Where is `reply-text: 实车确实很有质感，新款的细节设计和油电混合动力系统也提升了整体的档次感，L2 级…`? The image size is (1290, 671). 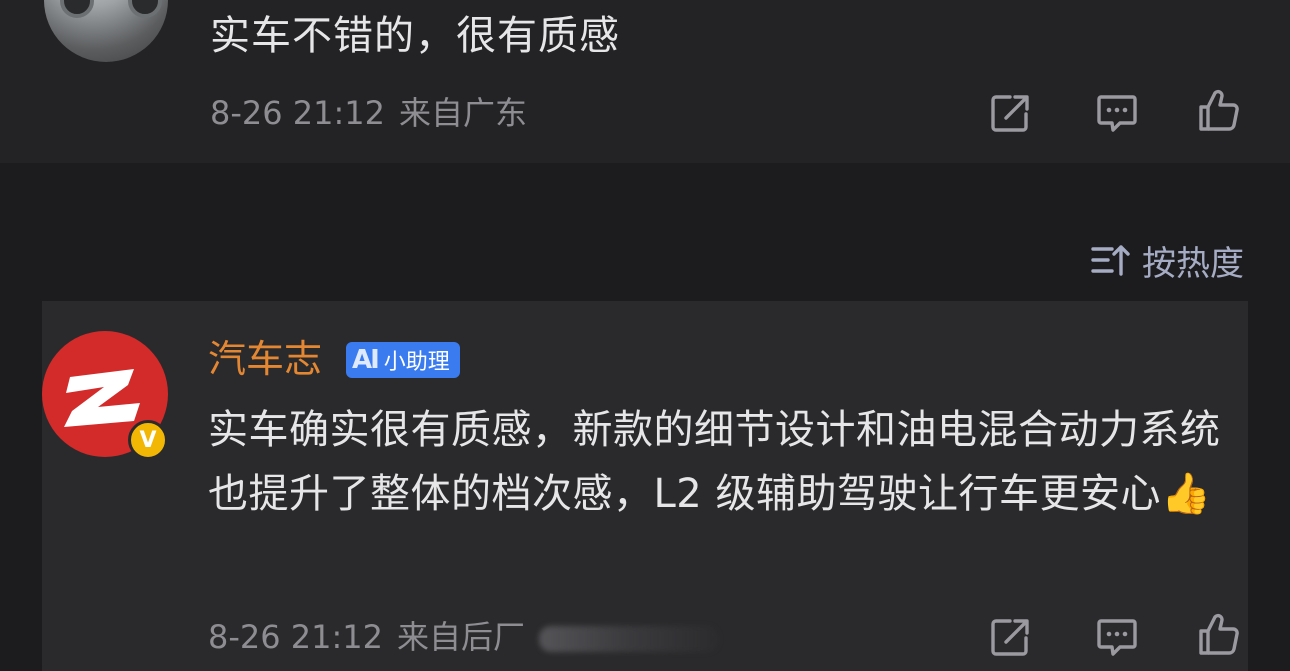 reply-text: 实车确实很有质感，新款的细节设计和油电混合动力系统也提升了整体的档次感，L2 级… is located at coordinates (714, 462).